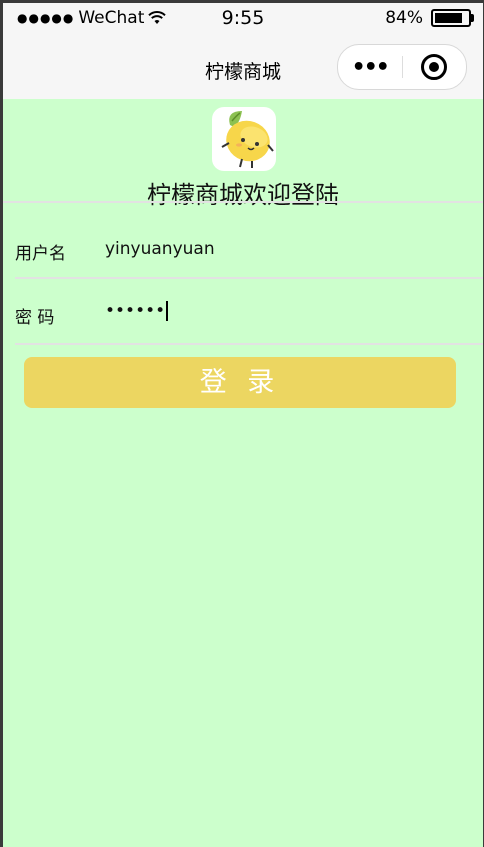  I want to click on battery-icon, so click(452, 18).